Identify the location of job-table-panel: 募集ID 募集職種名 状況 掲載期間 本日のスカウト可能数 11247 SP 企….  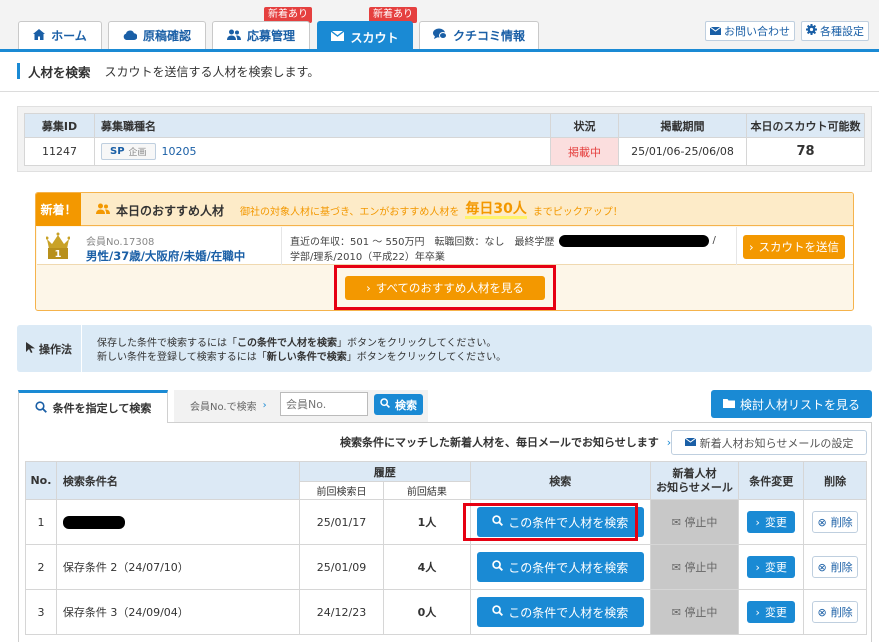
(444, 139).